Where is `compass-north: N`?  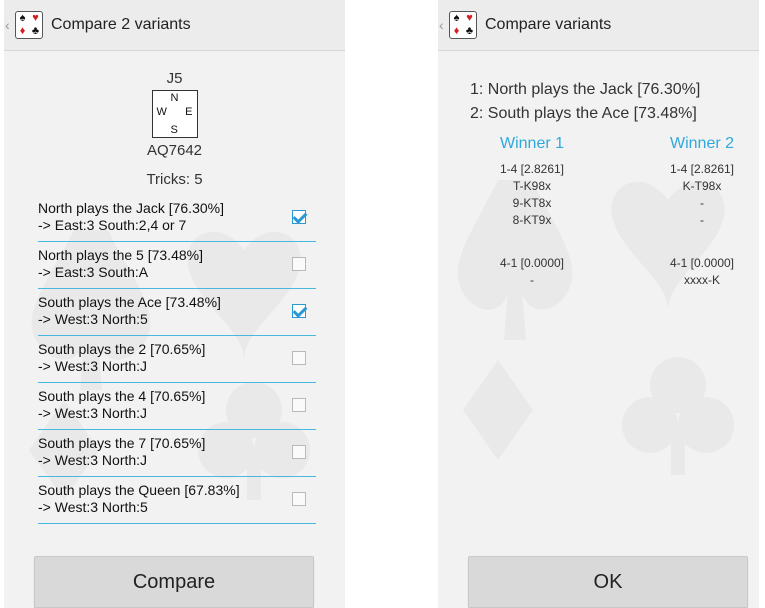
compass-north: N is located at coordinates (174, 98).